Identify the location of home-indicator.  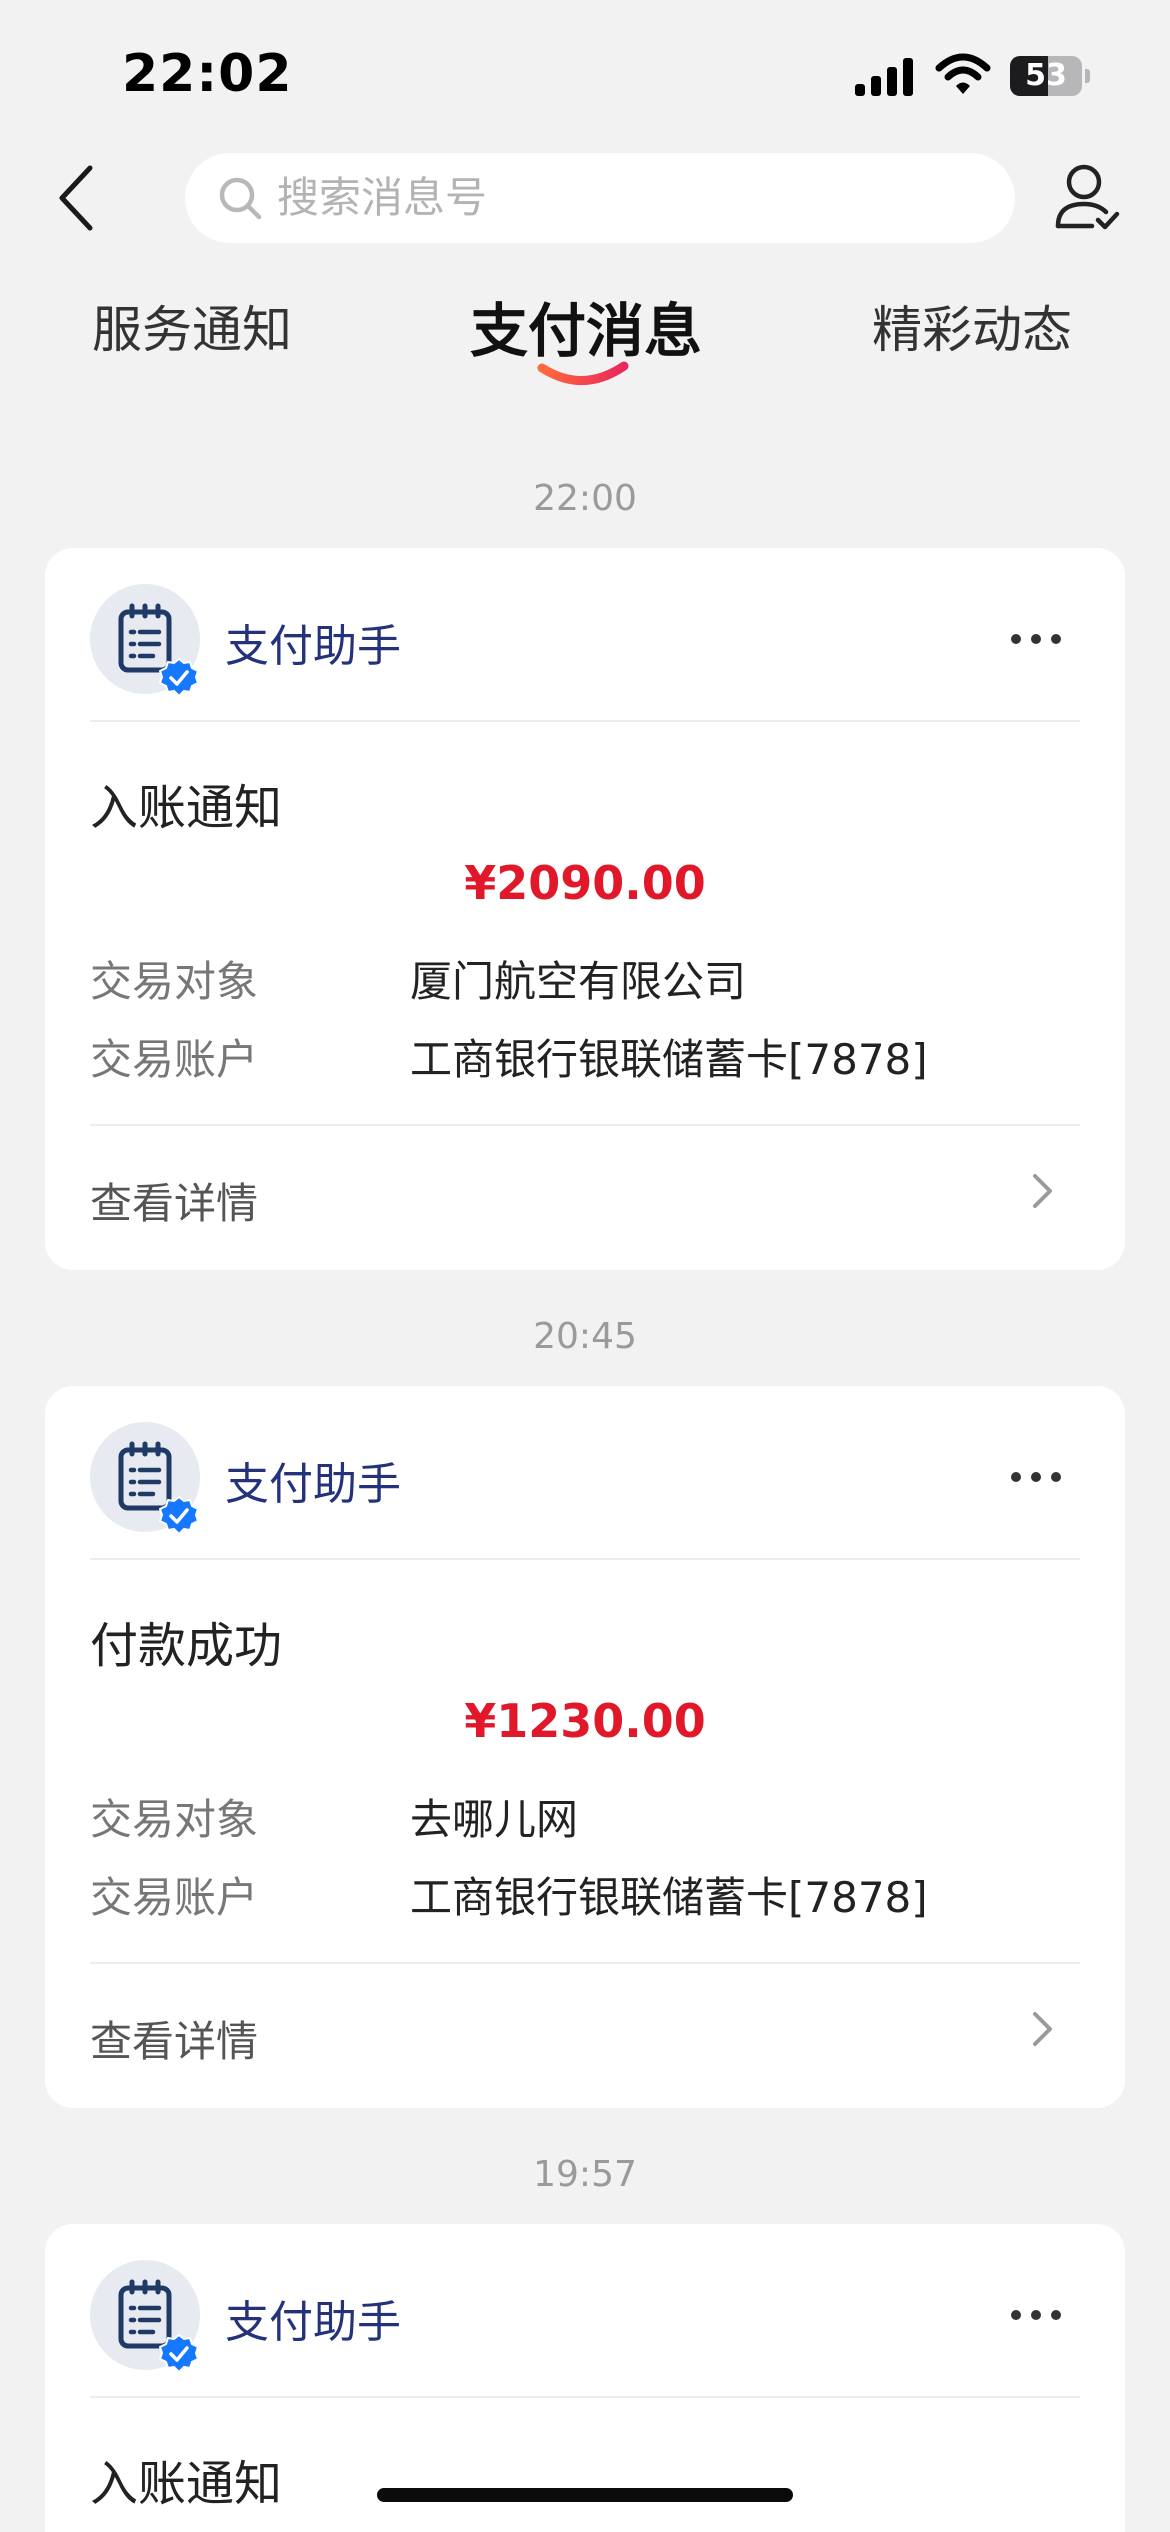
(585, 2495).